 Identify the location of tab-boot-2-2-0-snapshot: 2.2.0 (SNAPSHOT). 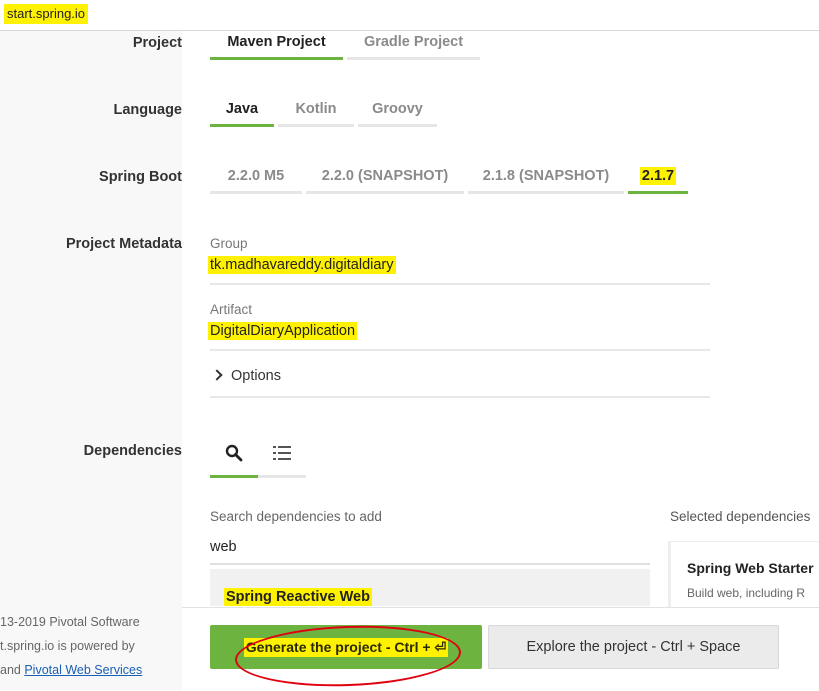
(385, 179).